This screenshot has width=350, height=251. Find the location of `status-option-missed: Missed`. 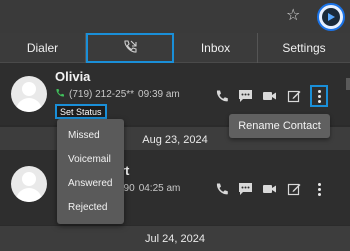

status-option-missed: Missed is located at coordinates (90, 135).